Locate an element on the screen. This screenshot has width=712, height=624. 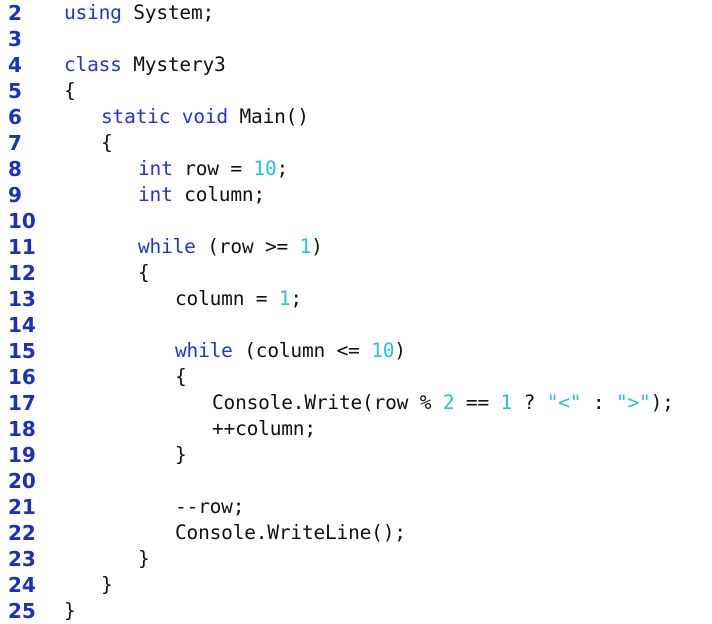
line-number: 19 is located at coordinates (22, 455).